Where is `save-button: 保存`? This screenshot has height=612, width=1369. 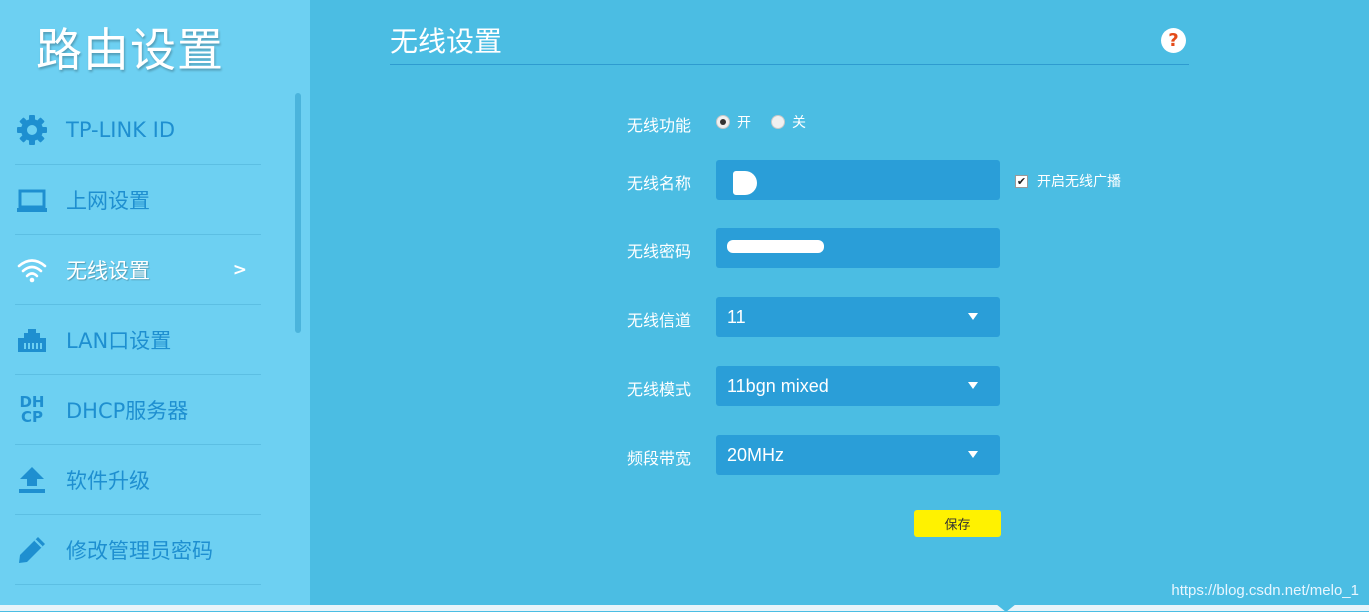
save-button: 保存 is located at coordinates (957, 523).